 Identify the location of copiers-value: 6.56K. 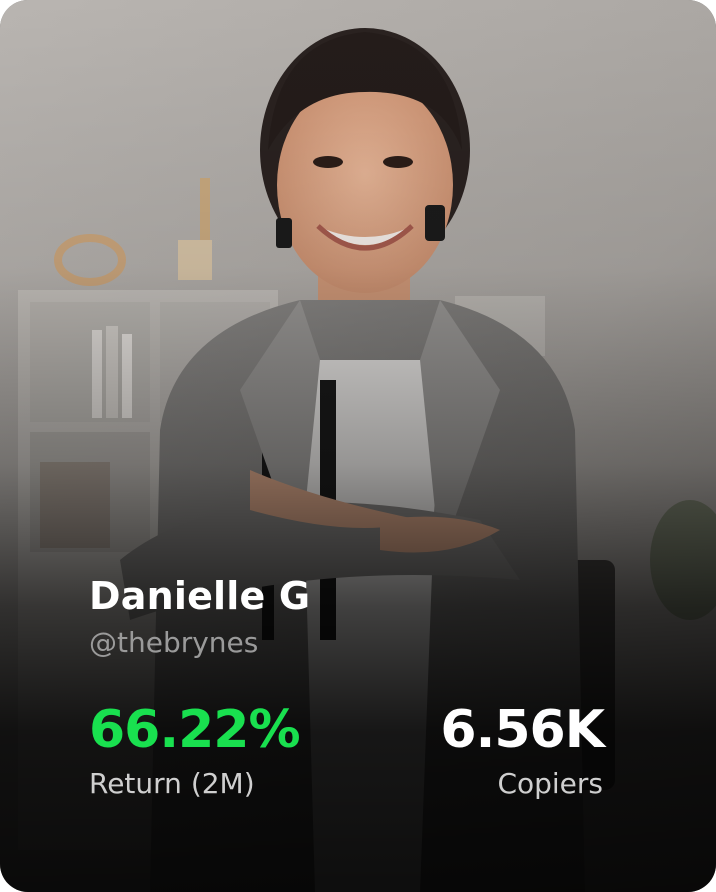
(522, 730).